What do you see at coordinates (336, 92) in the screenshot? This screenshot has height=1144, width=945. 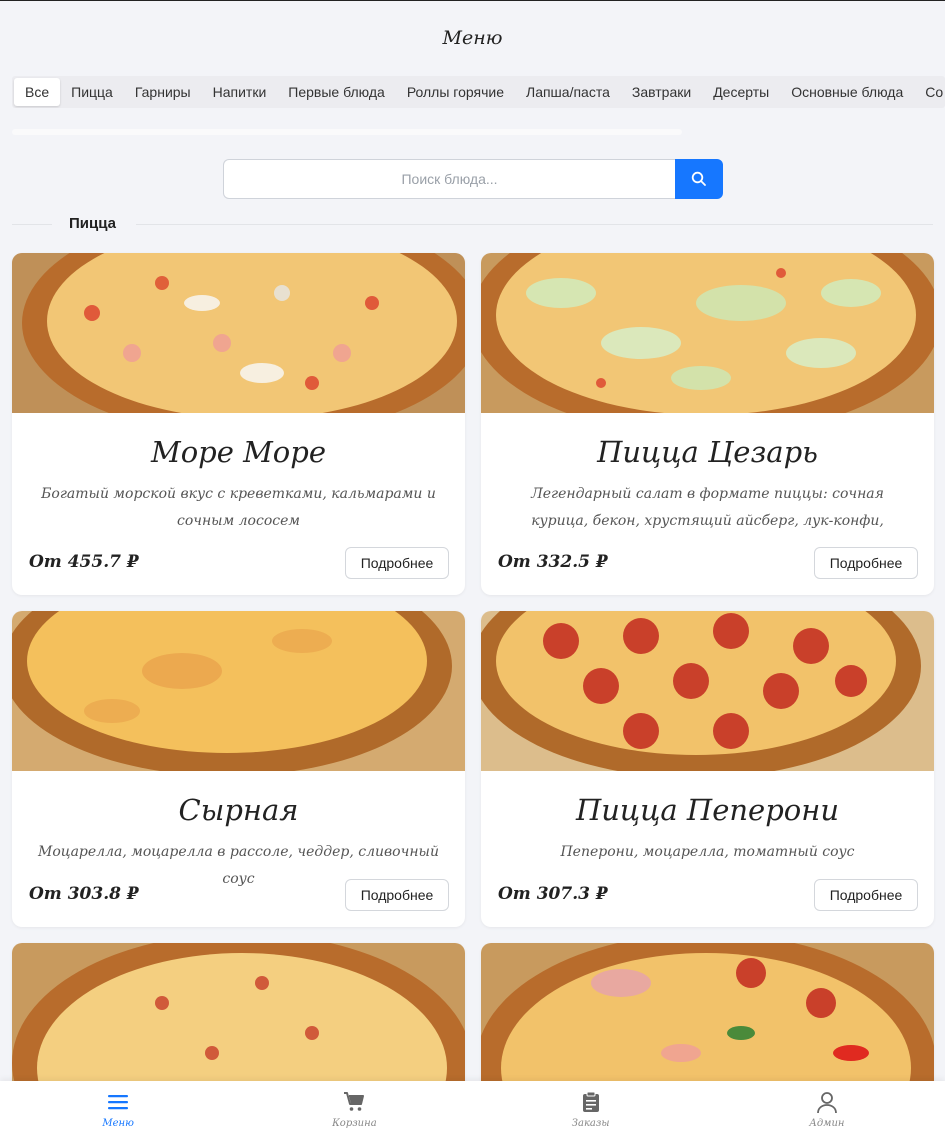 I see `tab-soups: Первые блюда` at bounding box center [336, 92].